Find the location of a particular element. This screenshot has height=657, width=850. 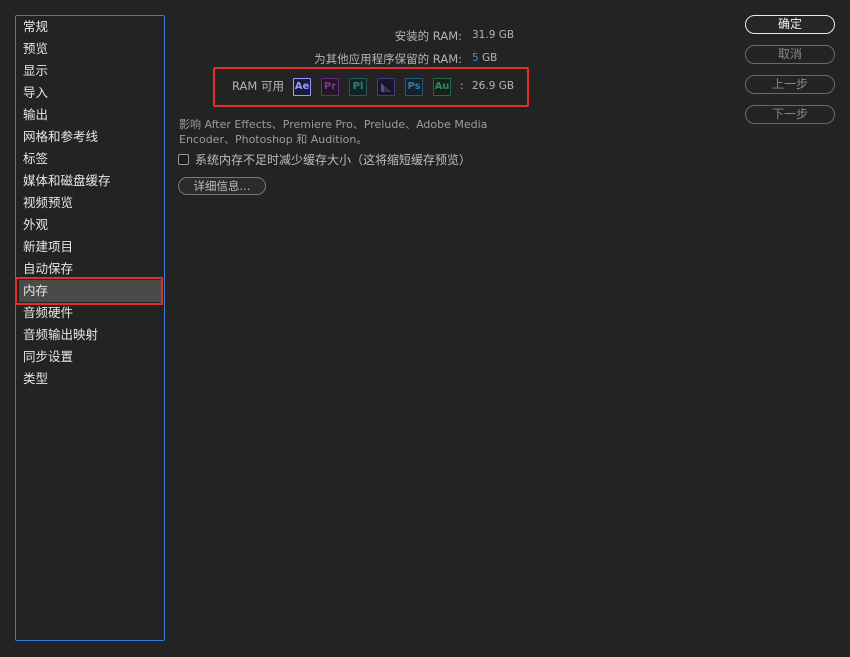

reserved-ram-label: 为其他应用程序保留的 RAM: is located at coordinates (388, 59).